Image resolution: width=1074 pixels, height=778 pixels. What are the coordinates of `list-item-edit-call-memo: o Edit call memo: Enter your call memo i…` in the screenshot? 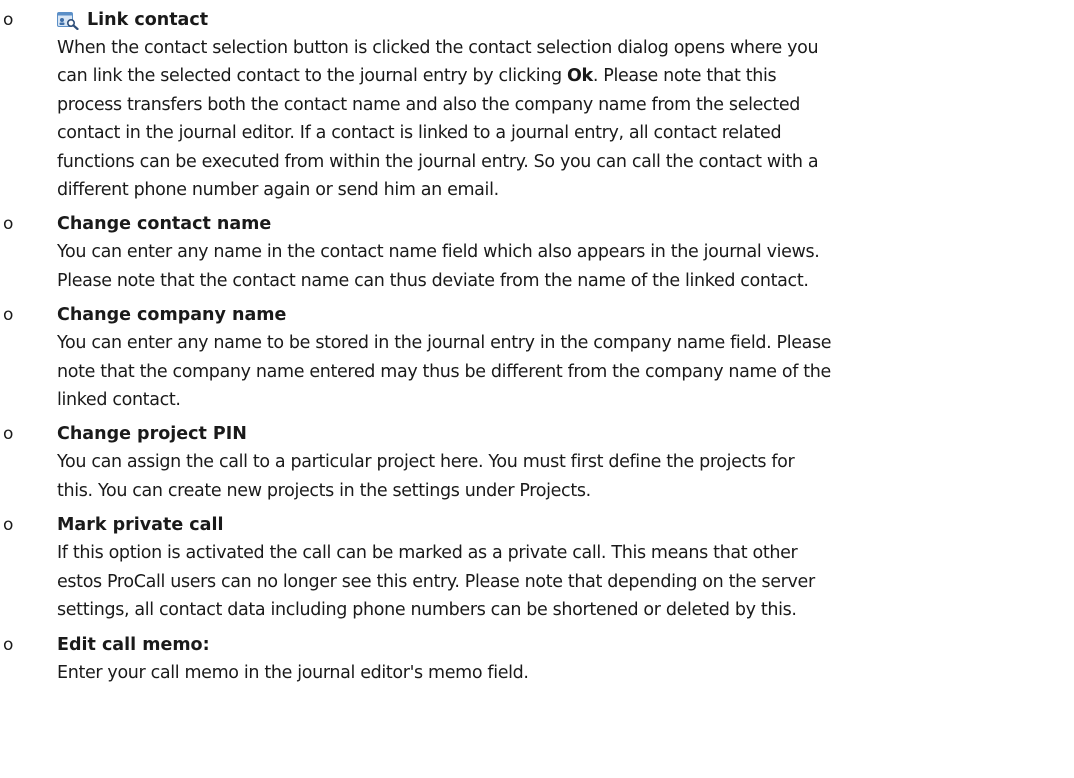 It's located at (537, 659).